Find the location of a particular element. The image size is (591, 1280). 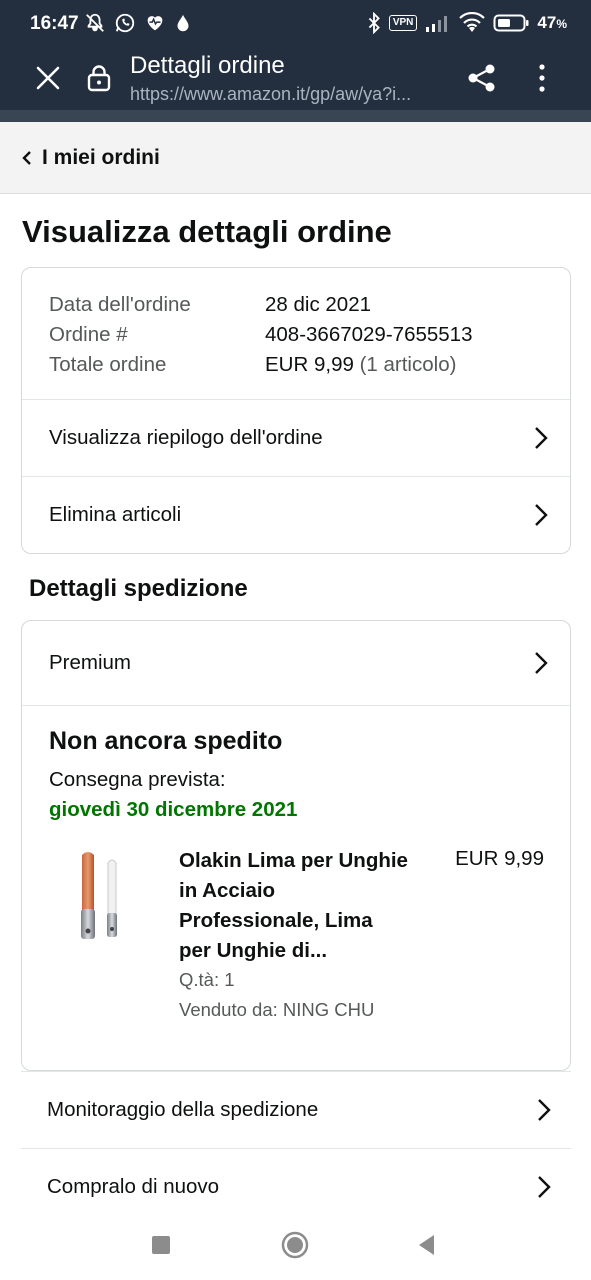

order-date-label: Data dell'ordine is located at coordinates (120, 304).